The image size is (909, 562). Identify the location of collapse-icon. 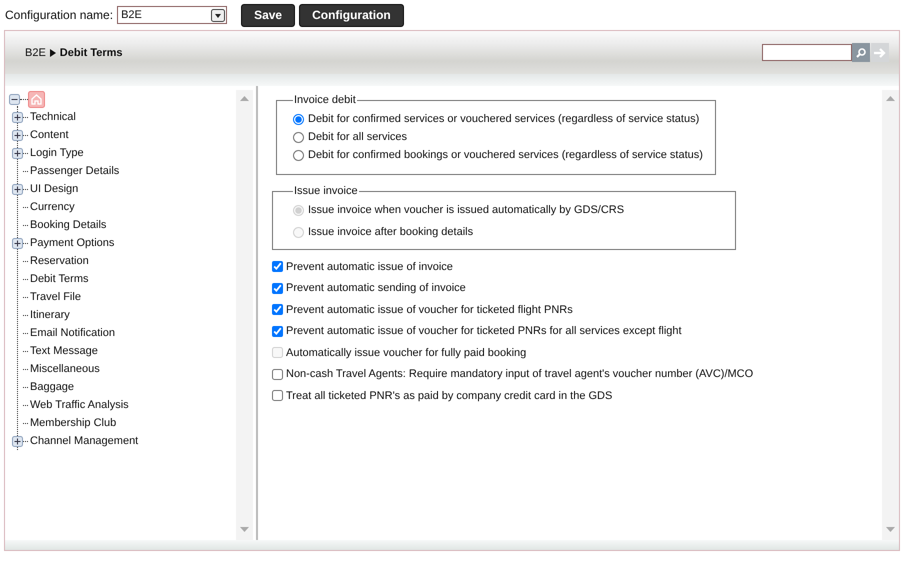
(14, 99).